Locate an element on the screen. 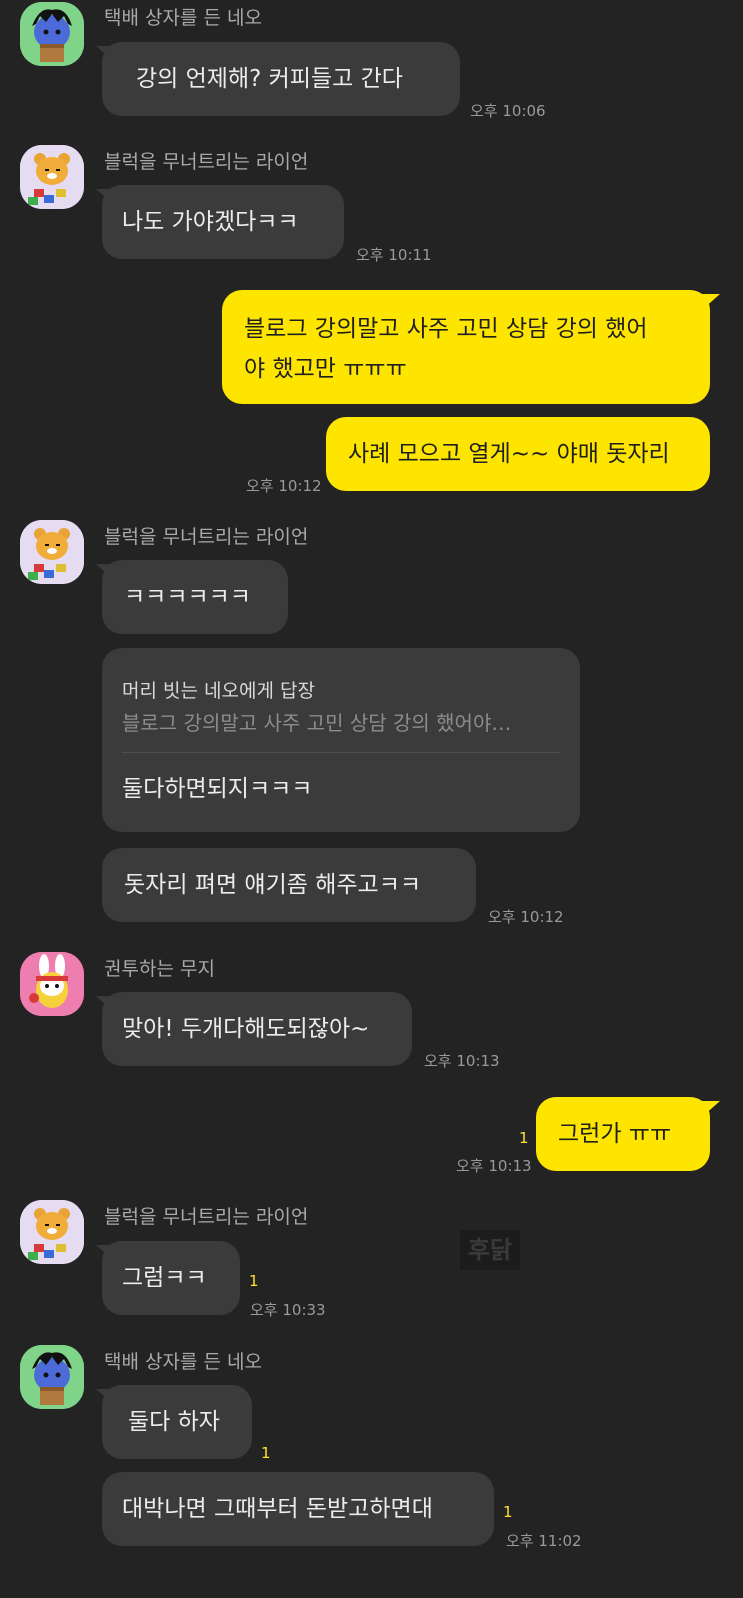 The height and width of the screenshot is (1598, 743). message-time: 오후 10:33 is located at coordinates (288, 1310).